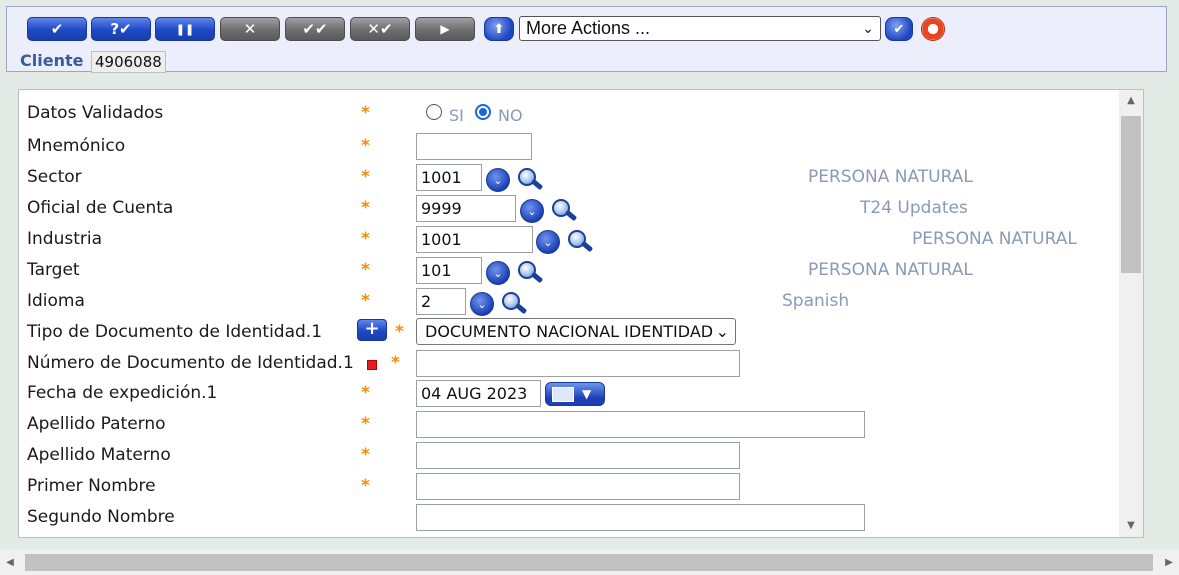 This screenshot has width=1179, height=575. Describe the element at coordinates (722, 331) in the screenshot. I see `chevron-down-icon: ⌄` at that location.